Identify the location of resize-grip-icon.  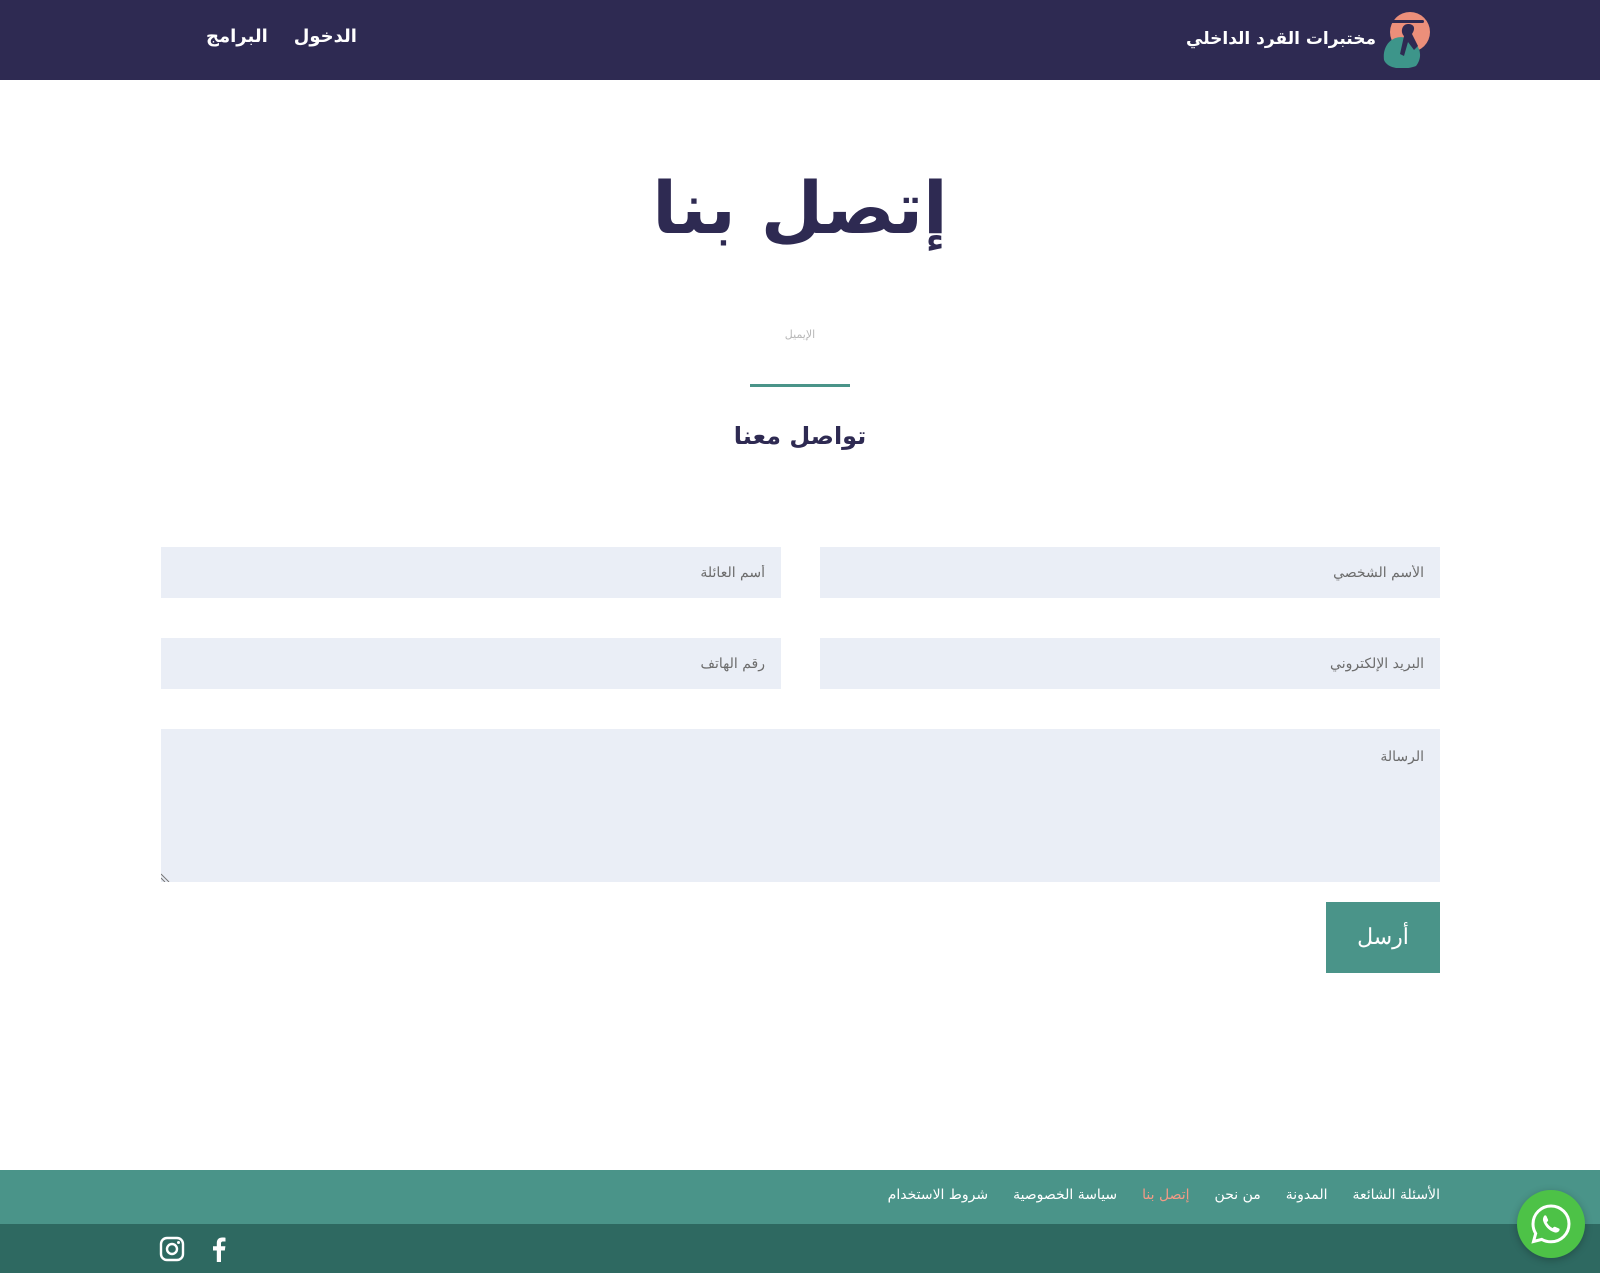
(166, 877).